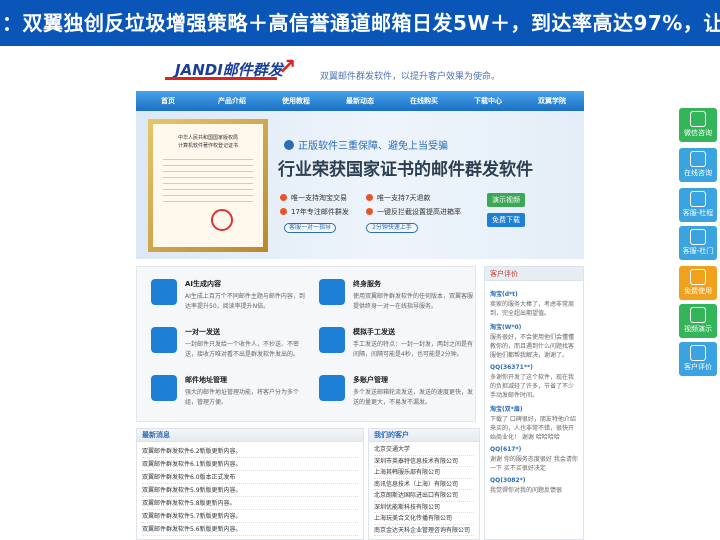 The image size is (720, 540). What do you see at coordinates (242, 349) in the screenshot?
I see `feature-desc: 一封邮件只发给一个收件人，不抄送、不密送，接收方唯对看不出是群发软件发出的。` at bounding box center [242, 349].